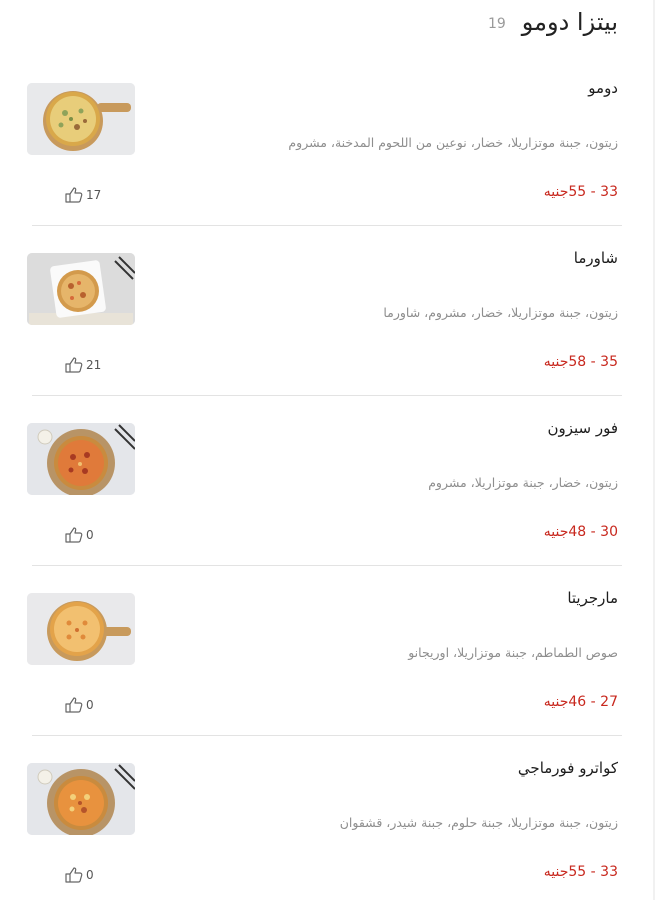 This screenshot has height=900, width=655. I want to click on category-item-count: 19, so click(496, 24).